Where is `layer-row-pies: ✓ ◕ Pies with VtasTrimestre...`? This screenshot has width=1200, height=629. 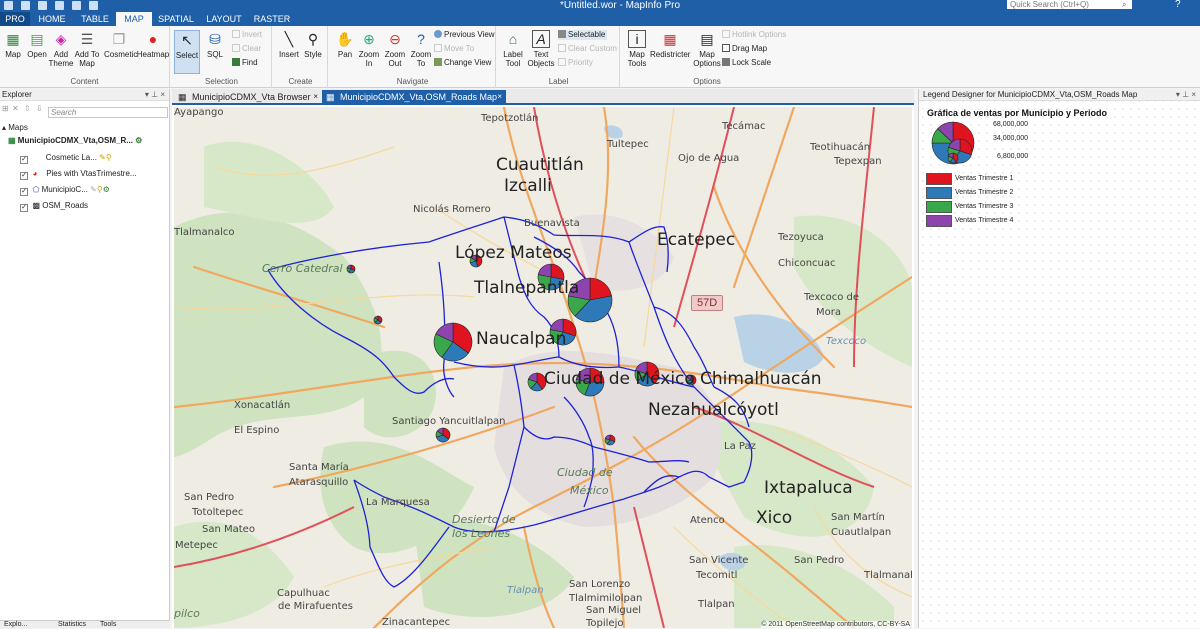
layer-row-pies: ✓ ◕ Pies with VtasTrimestre... is located at coordinates (78, 174).